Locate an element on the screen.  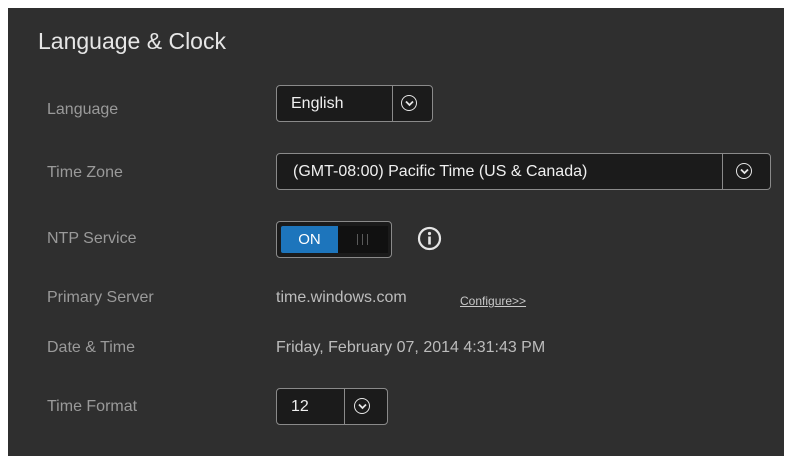
time-format-select: 12 is located at coordinates (332, 406).